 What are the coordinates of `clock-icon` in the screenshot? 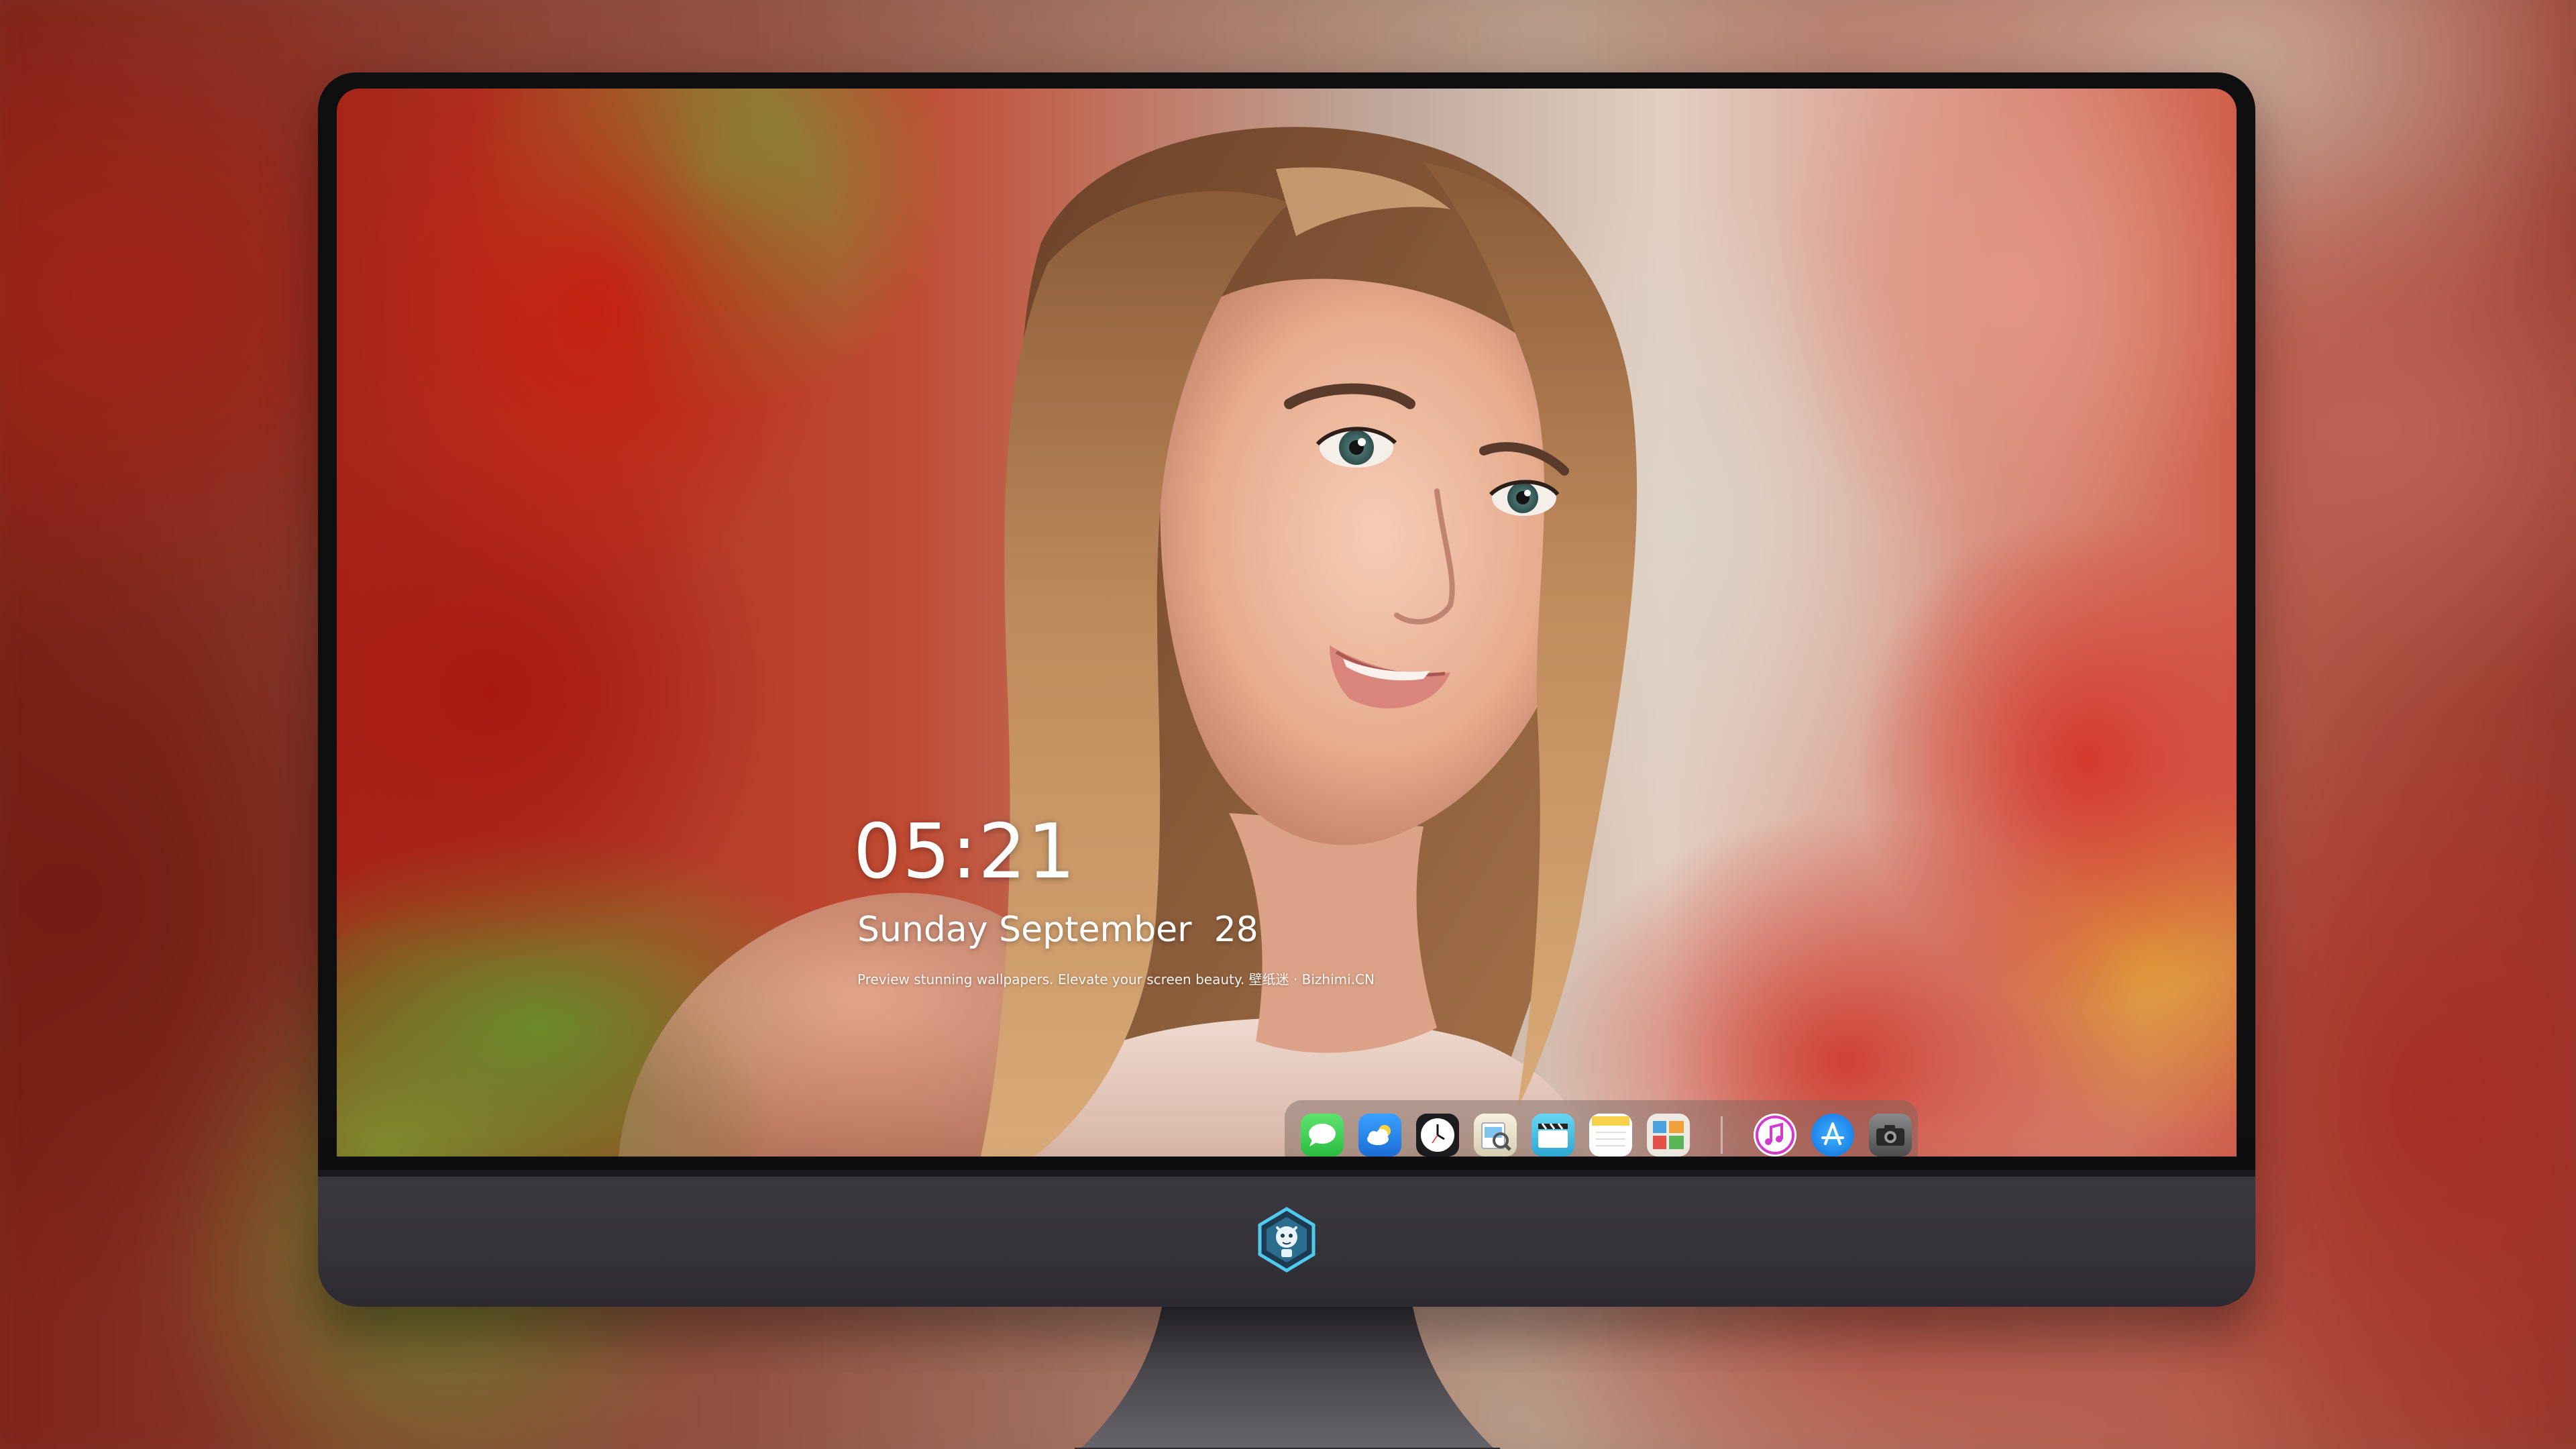 It's located at (1437, 1135).